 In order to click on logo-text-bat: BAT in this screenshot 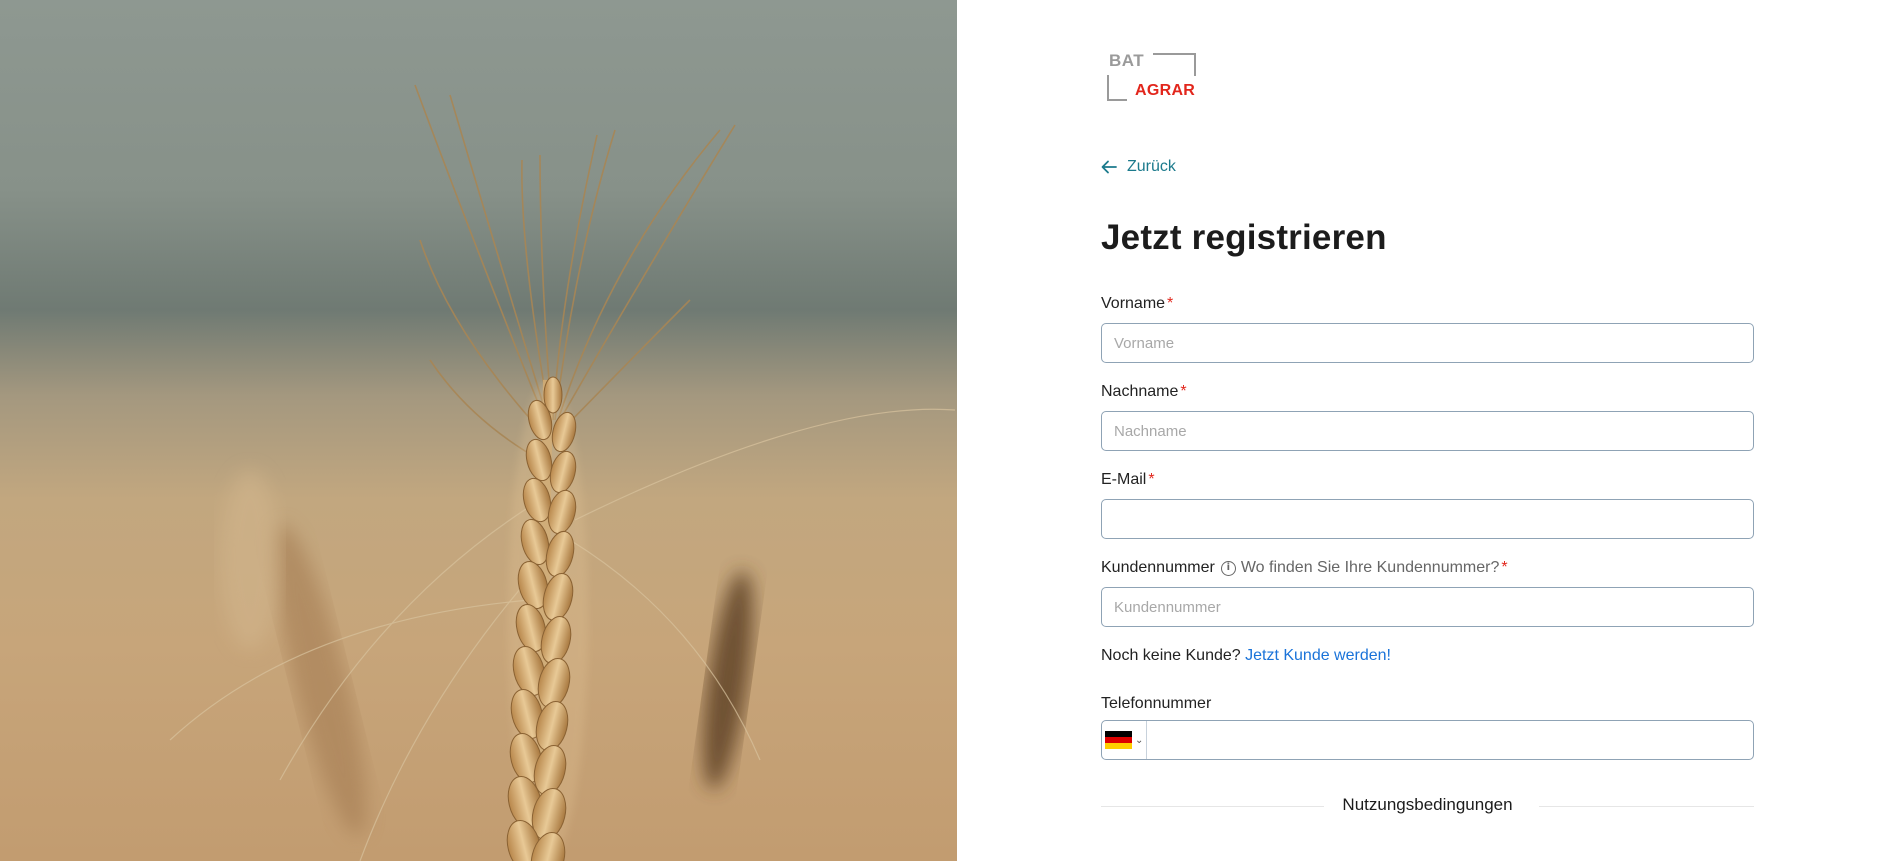, I will do `click(1127, 60)`.